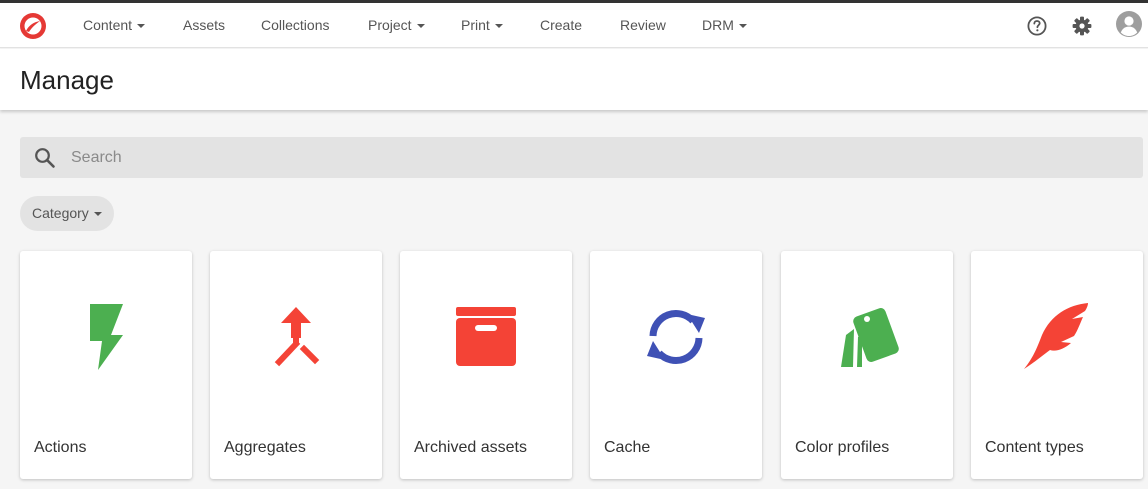  Describe the element at coordinates (390, 25) in the screenshot. I see `nav-project-label: Project` at that location.